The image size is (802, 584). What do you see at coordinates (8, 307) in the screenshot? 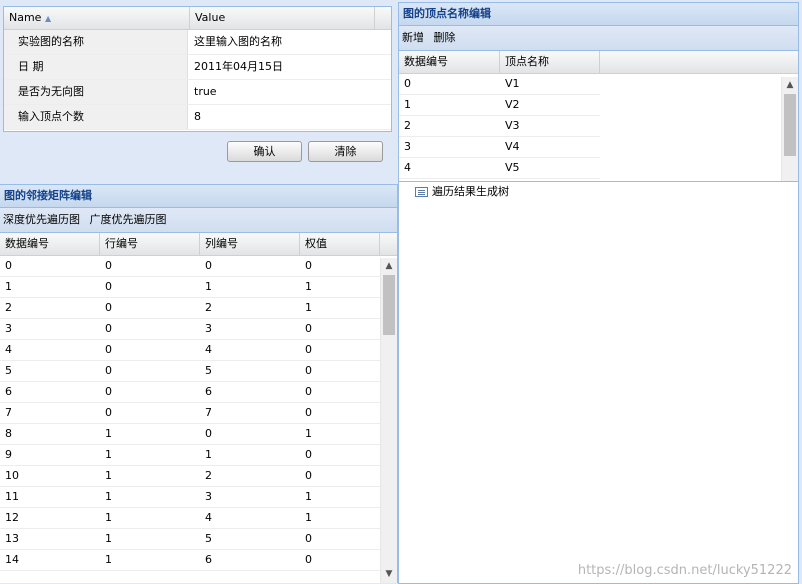
I see `table-cell: 2` at bounding box center [8, 307].